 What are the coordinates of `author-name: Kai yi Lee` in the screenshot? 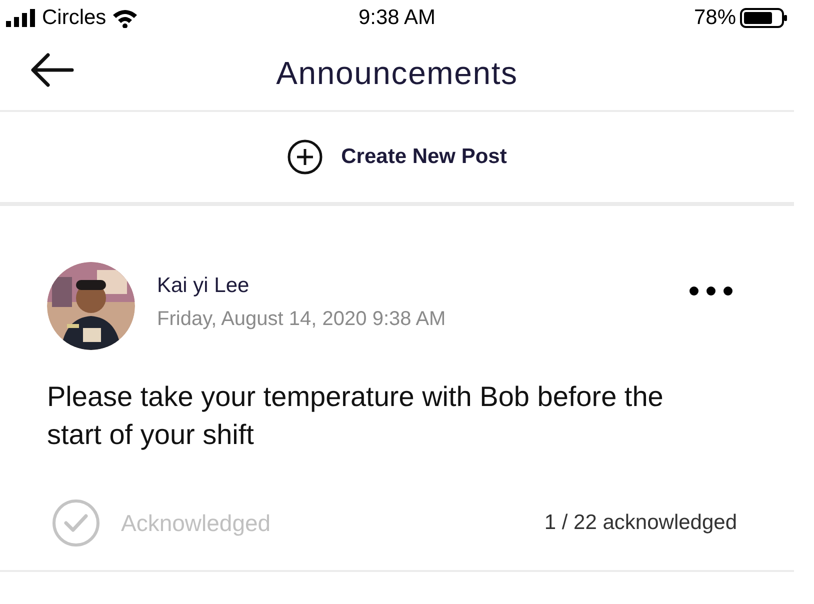 It's located at (203, 286).